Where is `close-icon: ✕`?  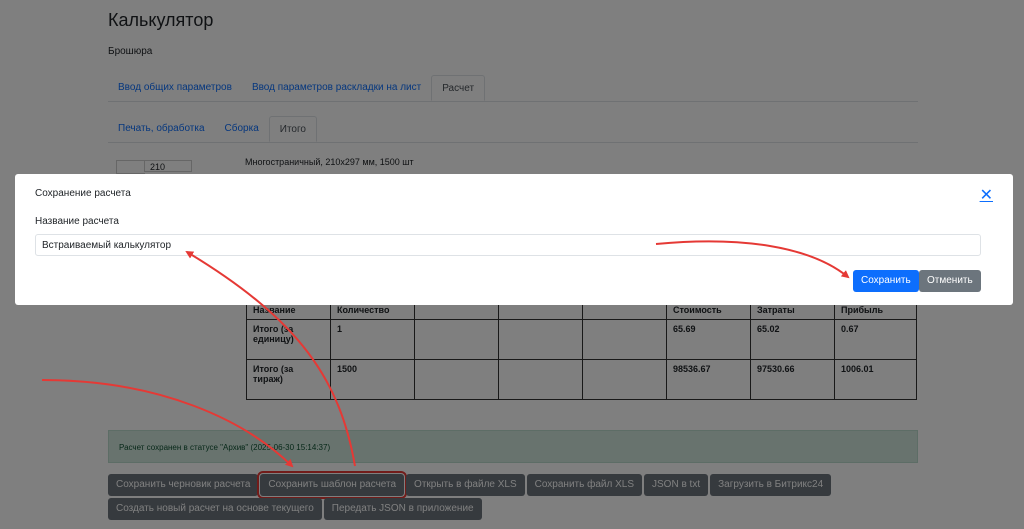 close-icon: ✕ is located at coordinates (986, 196).